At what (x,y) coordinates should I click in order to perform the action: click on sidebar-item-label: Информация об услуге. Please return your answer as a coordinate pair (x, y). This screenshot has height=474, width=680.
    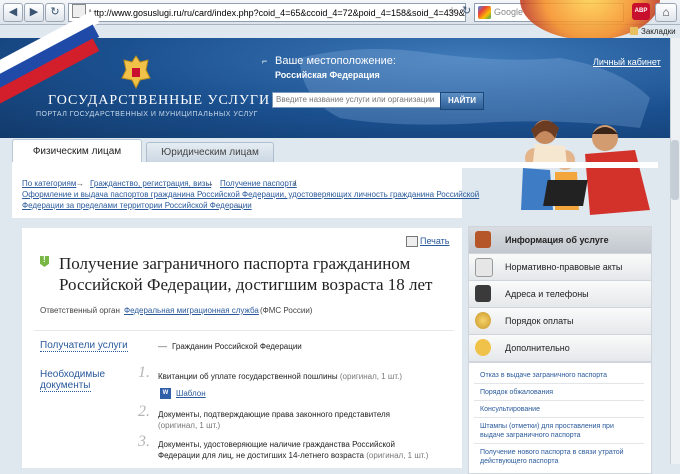
    Looking at the image, I should click on (557, 240).